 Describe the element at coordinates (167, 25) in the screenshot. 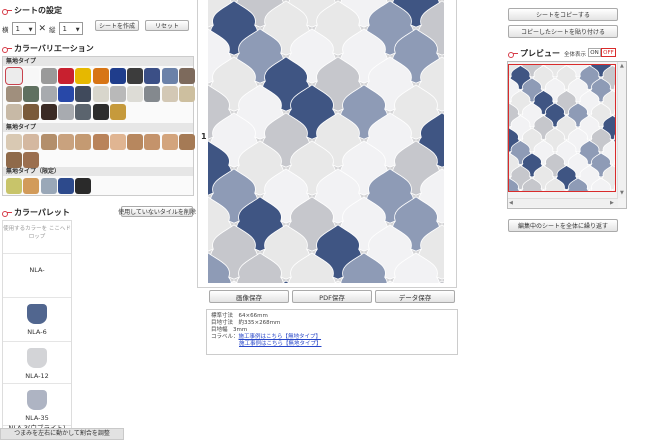

I see `reset-button: リセット` at that location.